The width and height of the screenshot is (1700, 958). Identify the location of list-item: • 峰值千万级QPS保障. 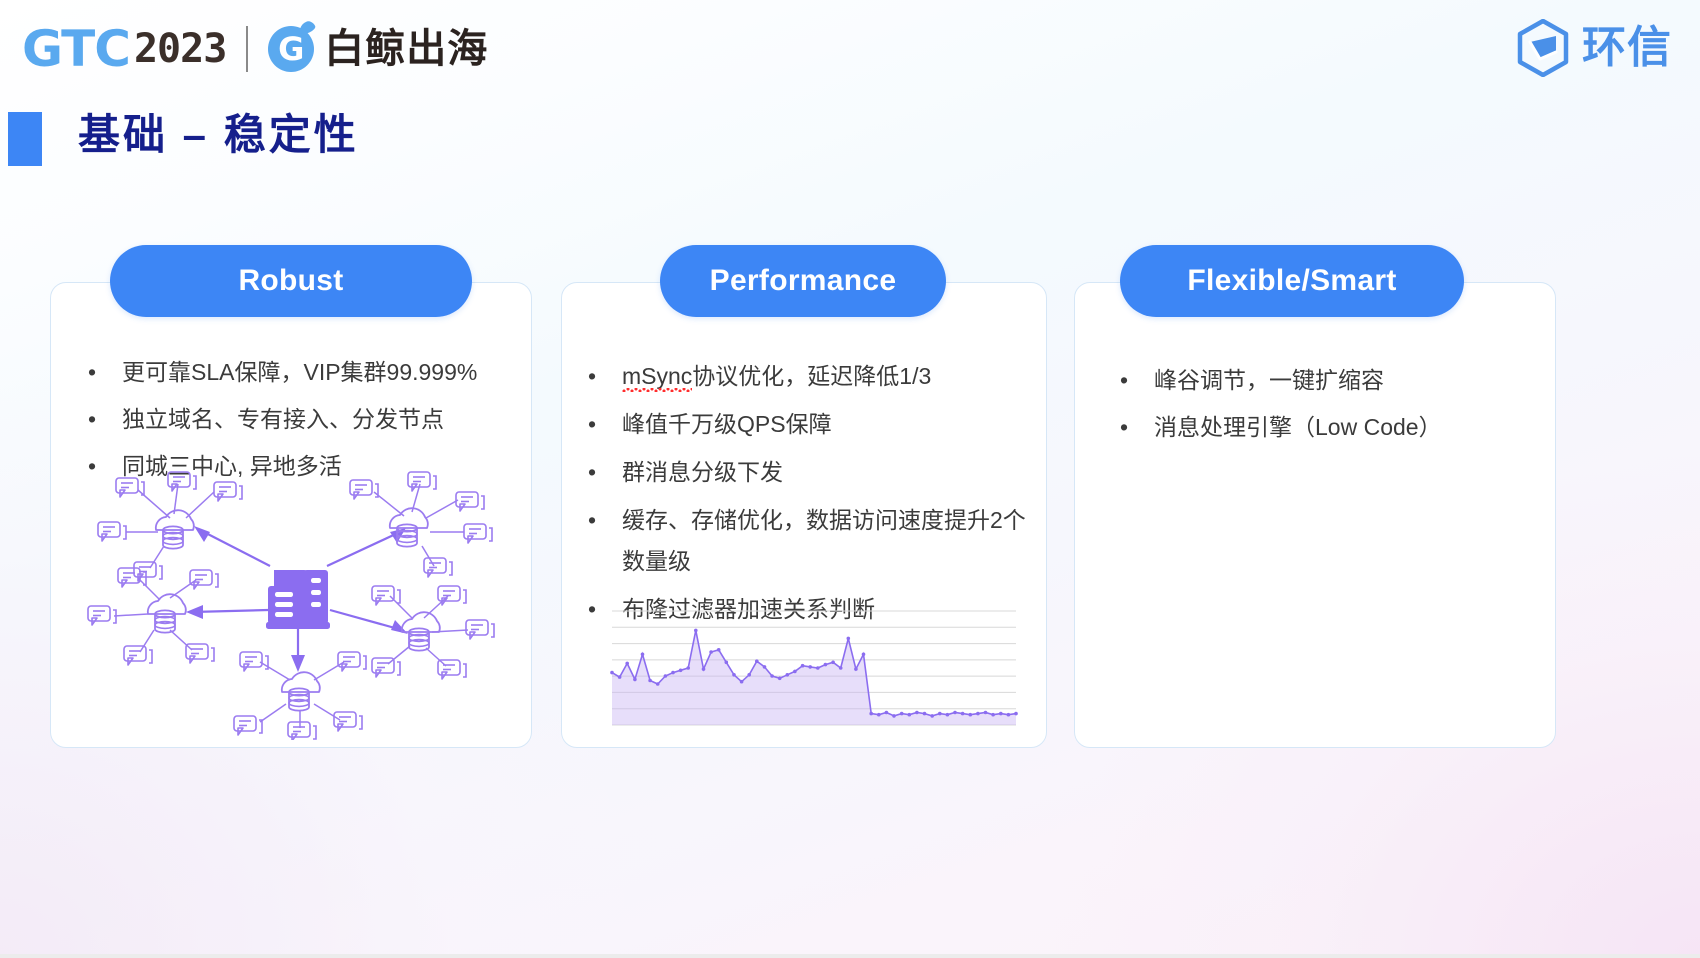
(808, 425).